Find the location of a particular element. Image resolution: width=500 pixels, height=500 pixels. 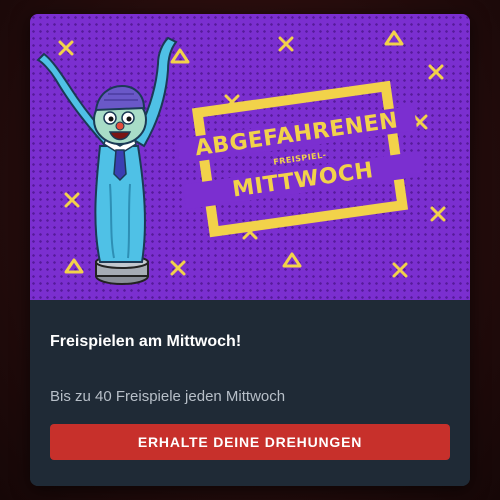

claim-spins-button: ERHALTE DEINE DREHUNGEN is located at coordinates (250, 442).